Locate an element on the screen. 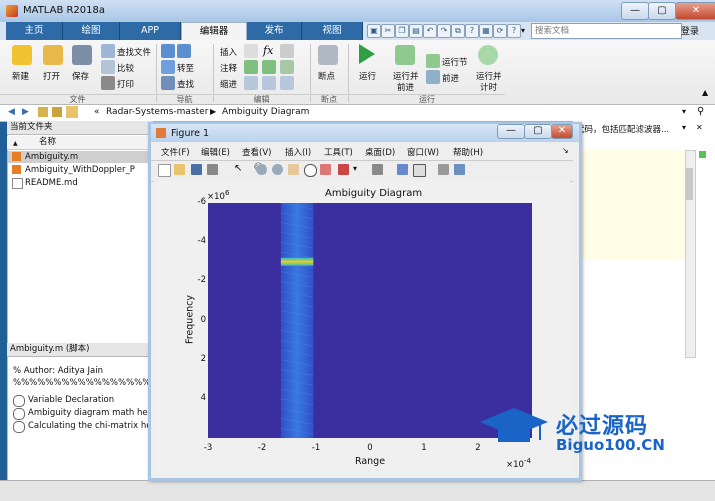 Image resolution: width=715 pixels, height=501 pixels. maximize-button: ▢ is located at coordinates (662, 11).